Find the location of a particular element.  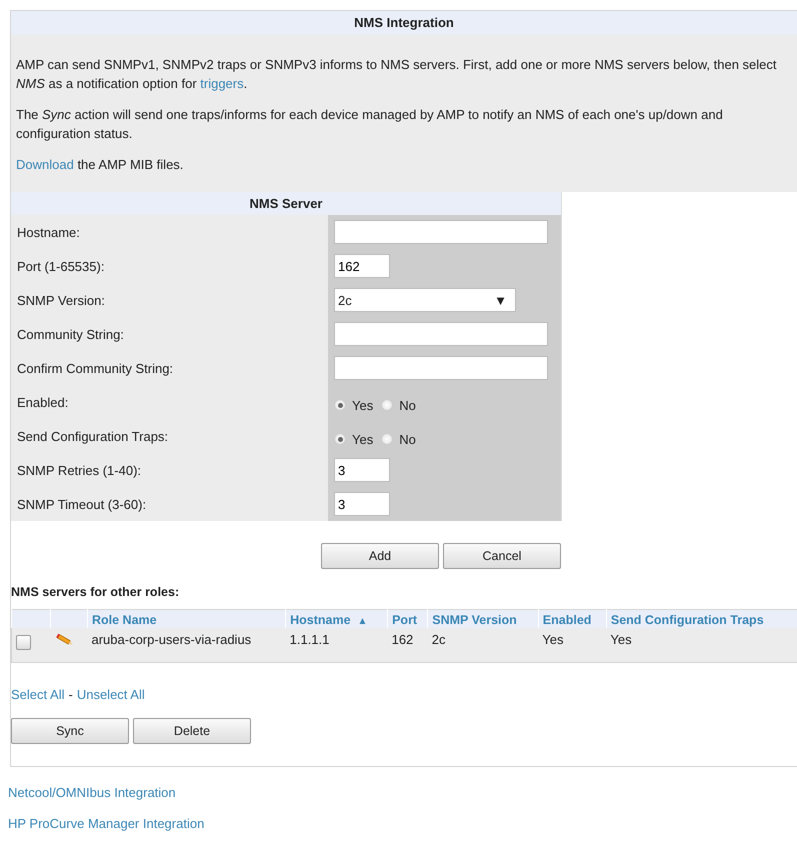

field-label: Community String: is located at coordinates (70, 334).